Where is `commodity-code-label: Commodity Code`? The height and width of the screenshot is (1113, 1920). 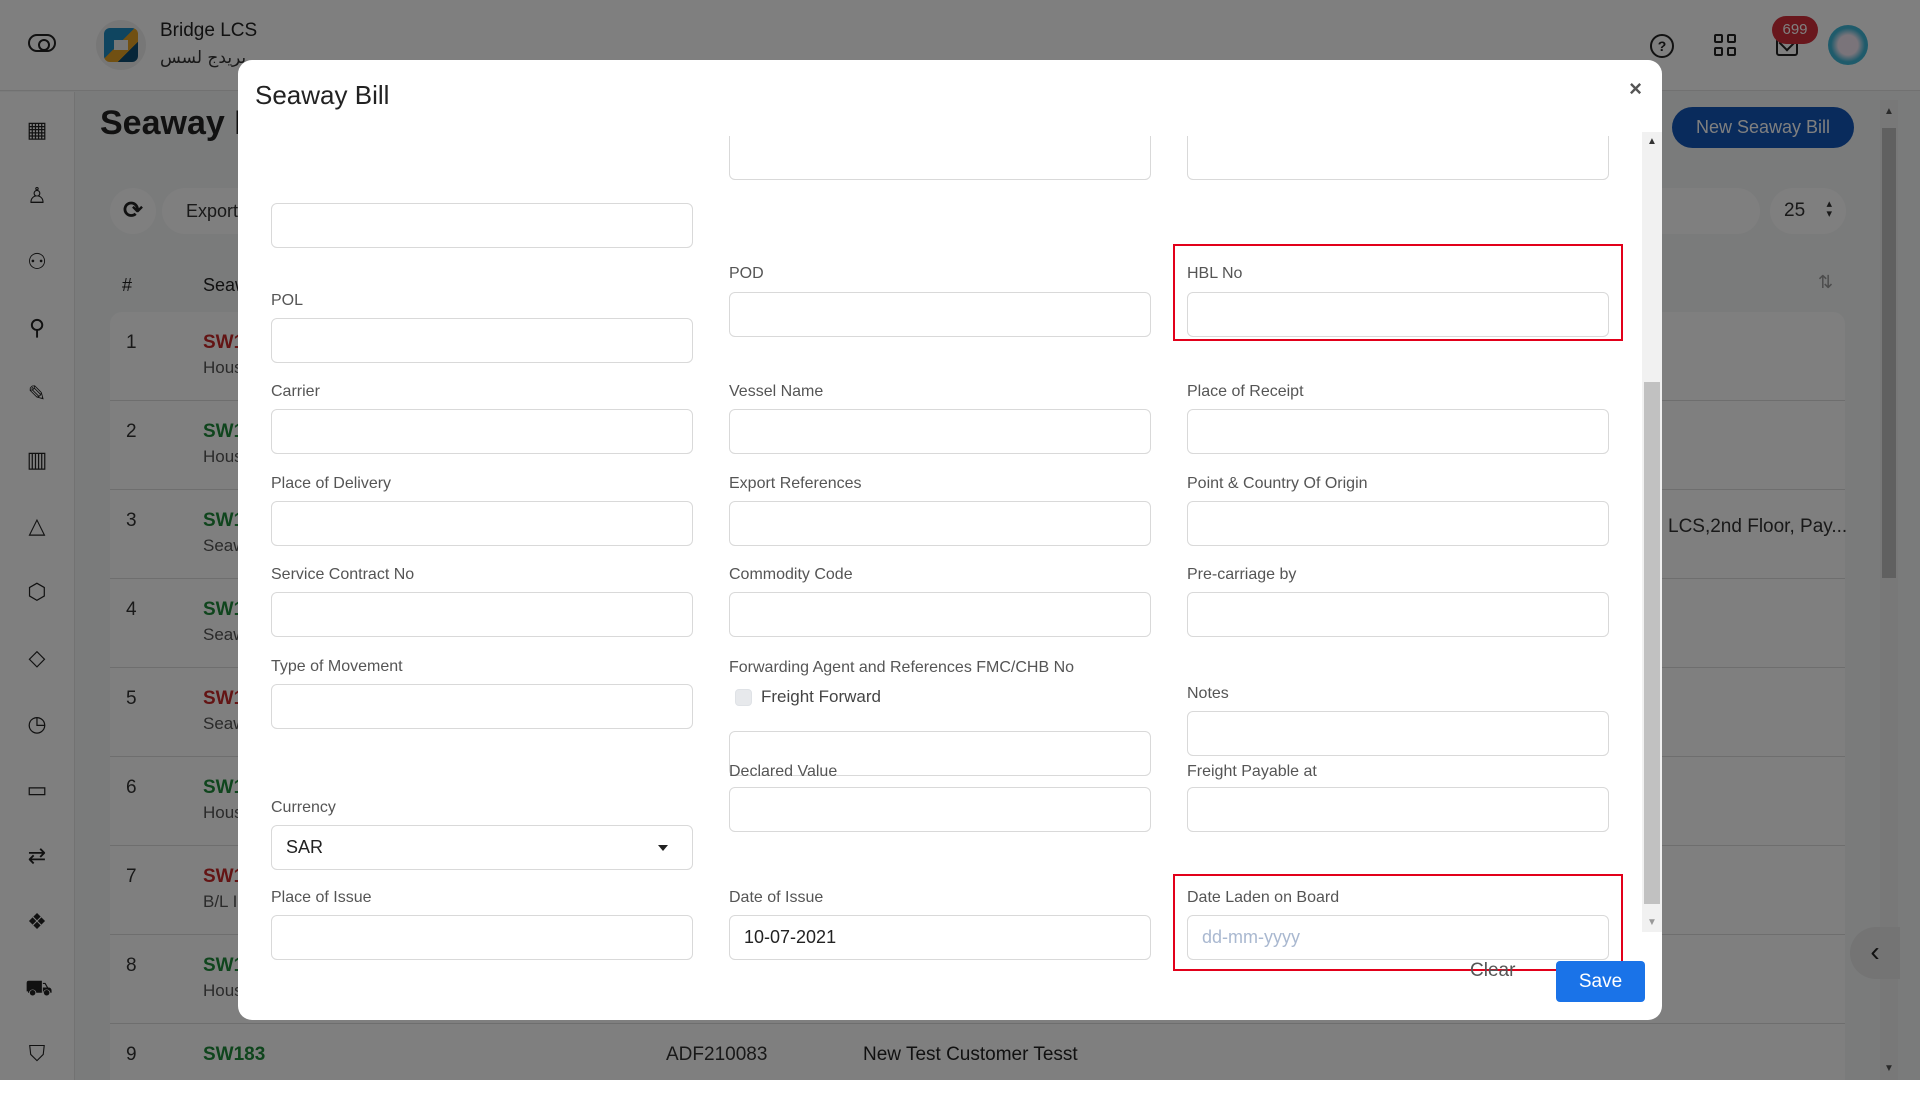 commodity-code-label: Commodity Code is located at coordinates (791, 575).